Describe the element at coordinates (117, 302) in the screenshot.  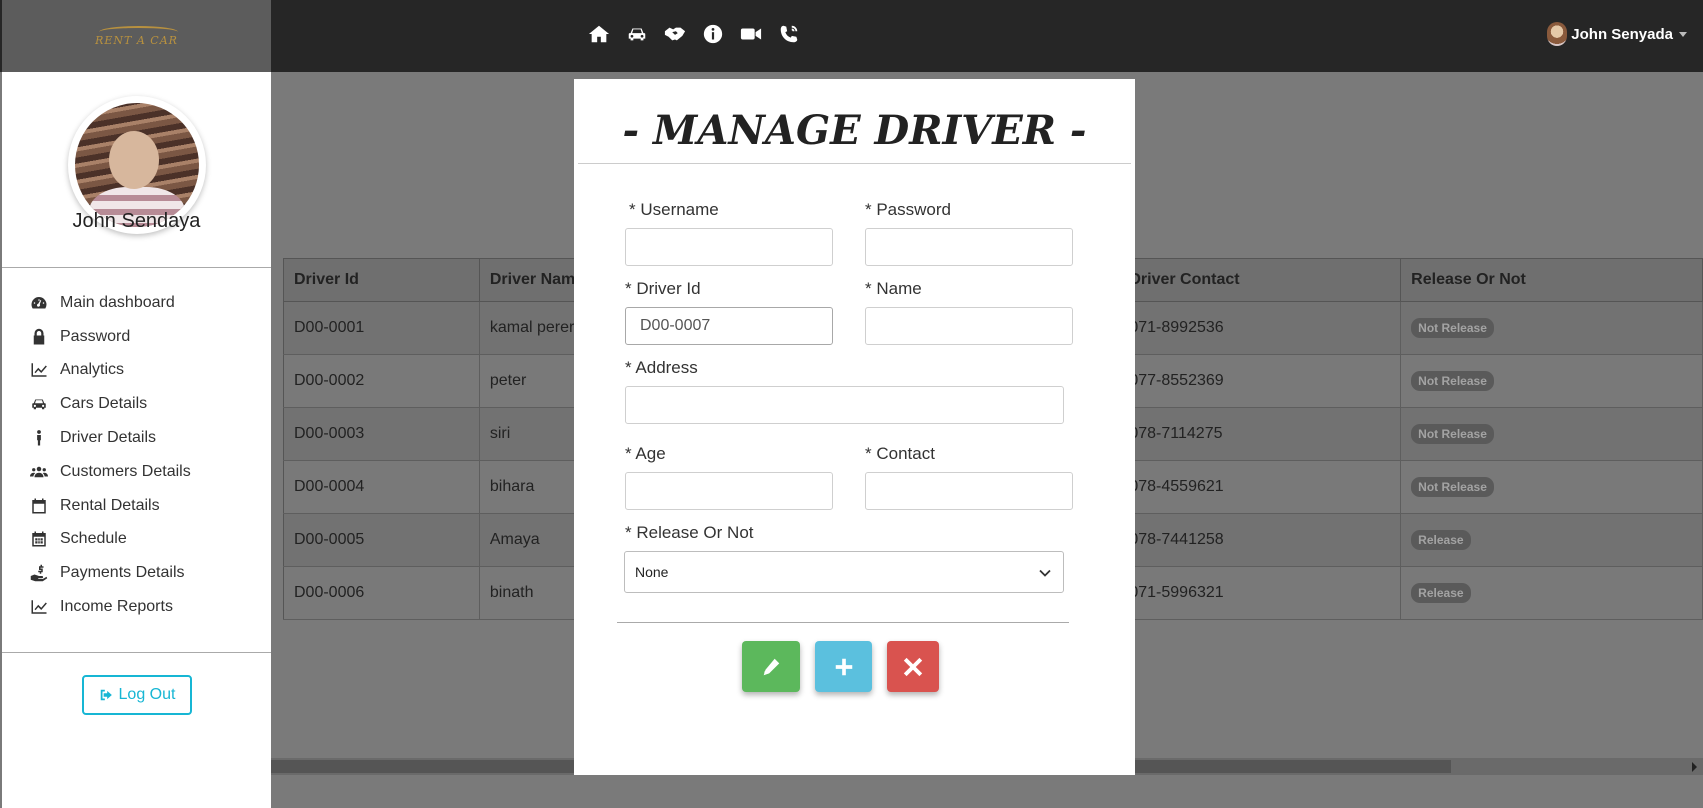
I see `sidebar-item-label: Main dashboard` at that location.